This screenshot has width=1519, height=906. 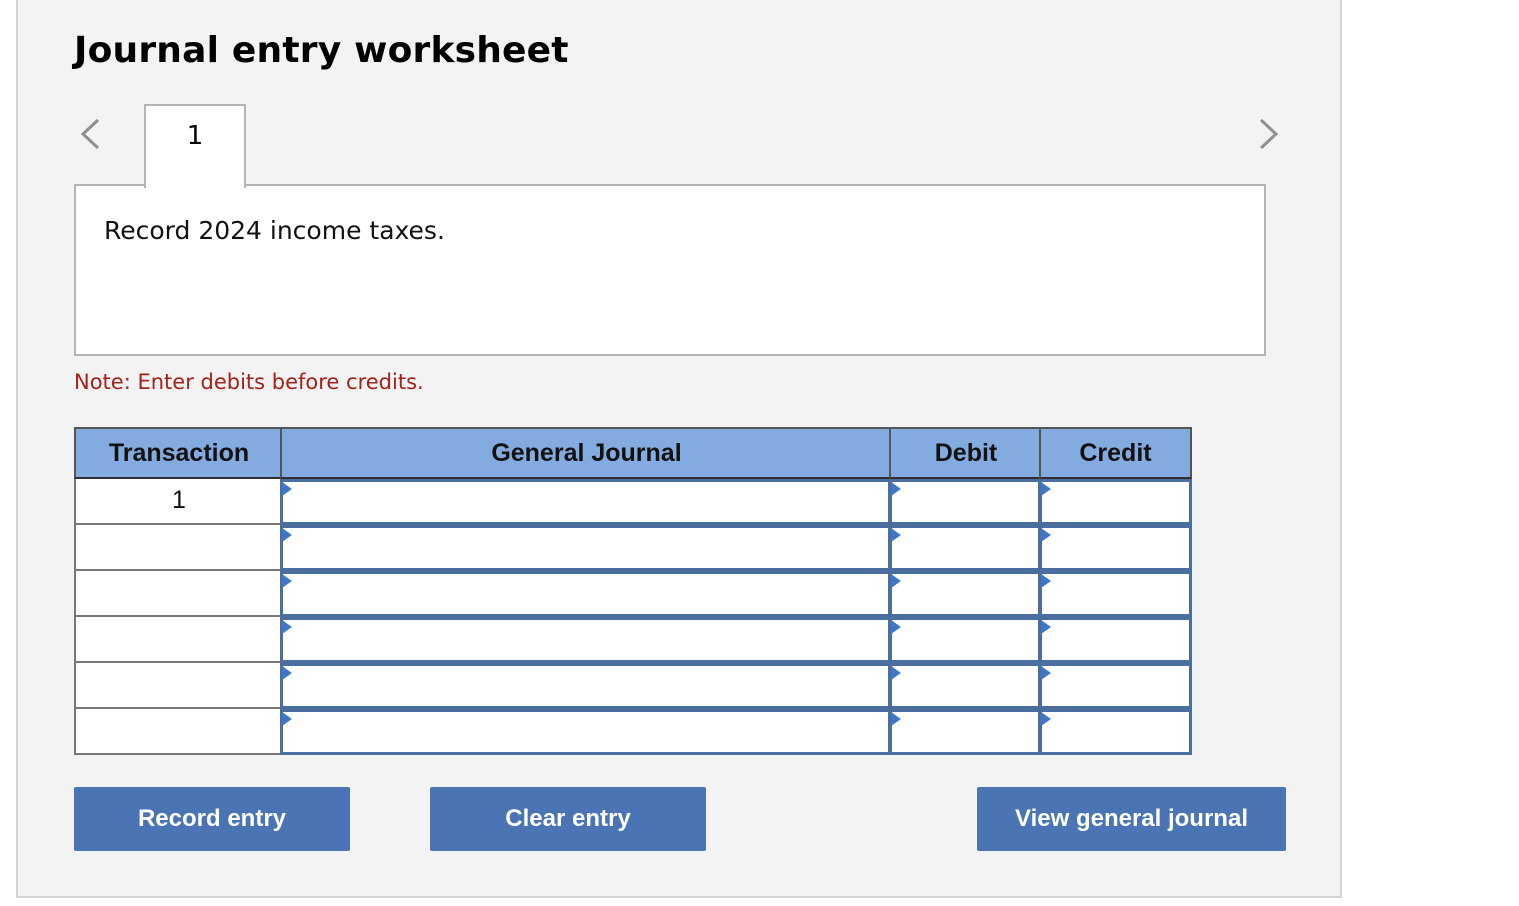 I want to click on chevron-left-icon, so click(x=90, y=134).